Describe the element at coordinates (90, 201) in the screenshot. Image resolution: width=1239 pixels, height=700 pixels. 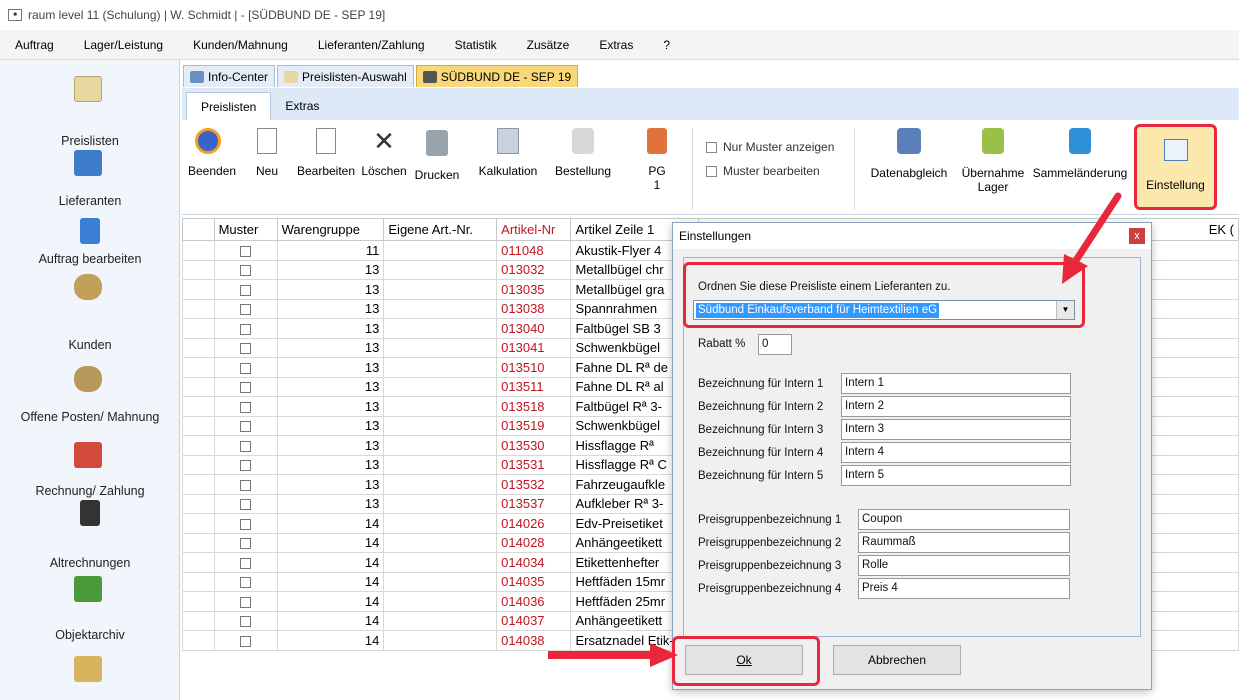
I see `sidebar-item-lieferanten: Lieferanten` at that location.